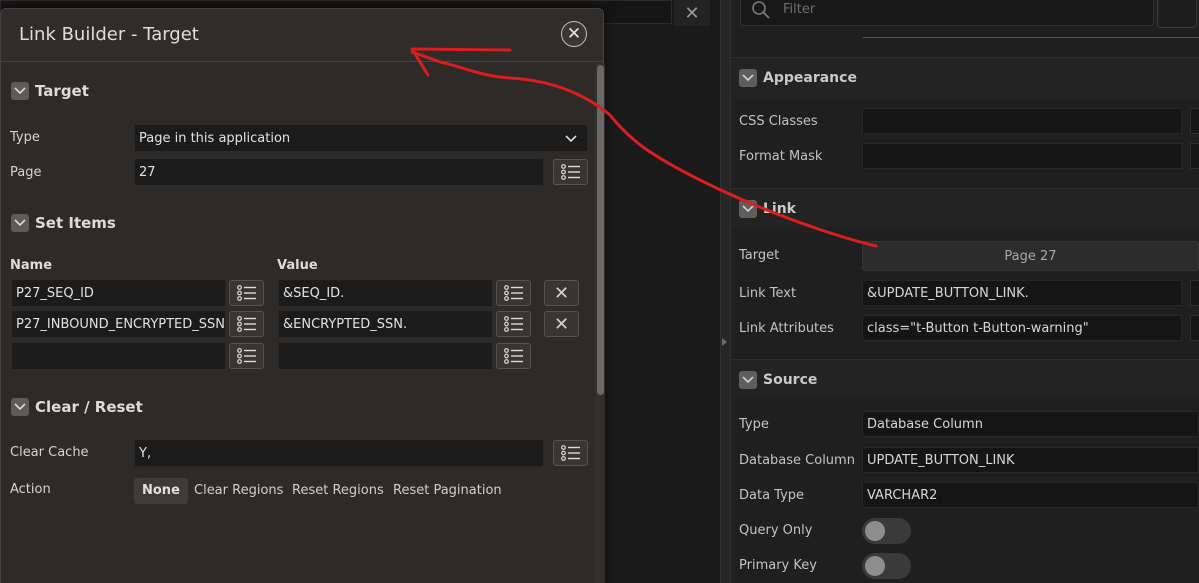 The image size is (1199, 583). I want to click on section-title: Appearance, so click(810, 77).